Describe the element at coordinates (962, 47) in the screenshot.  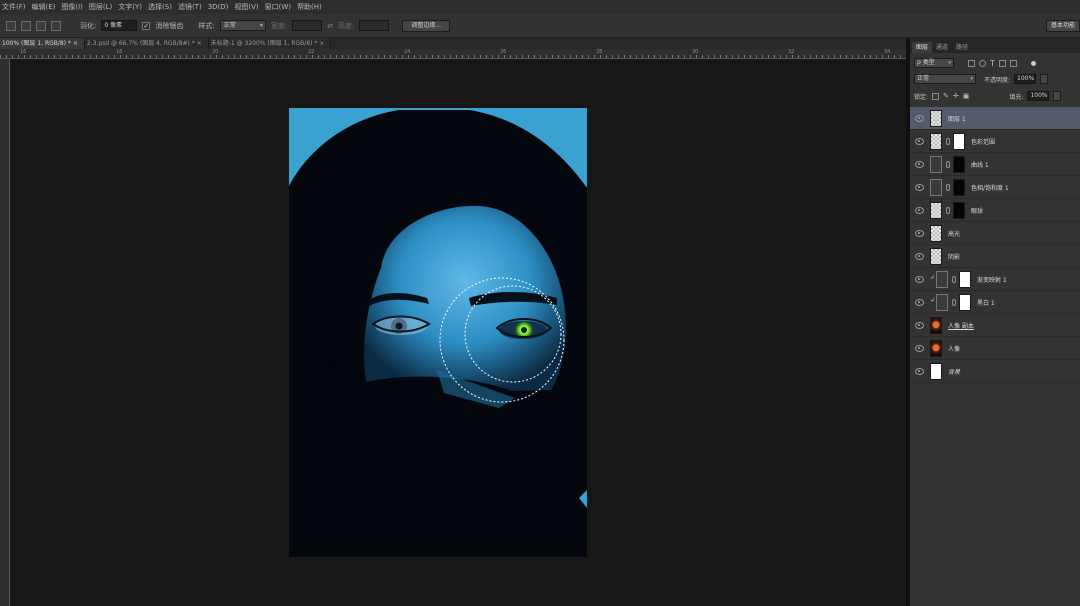
I see `panel-tab: 路径` at that location.